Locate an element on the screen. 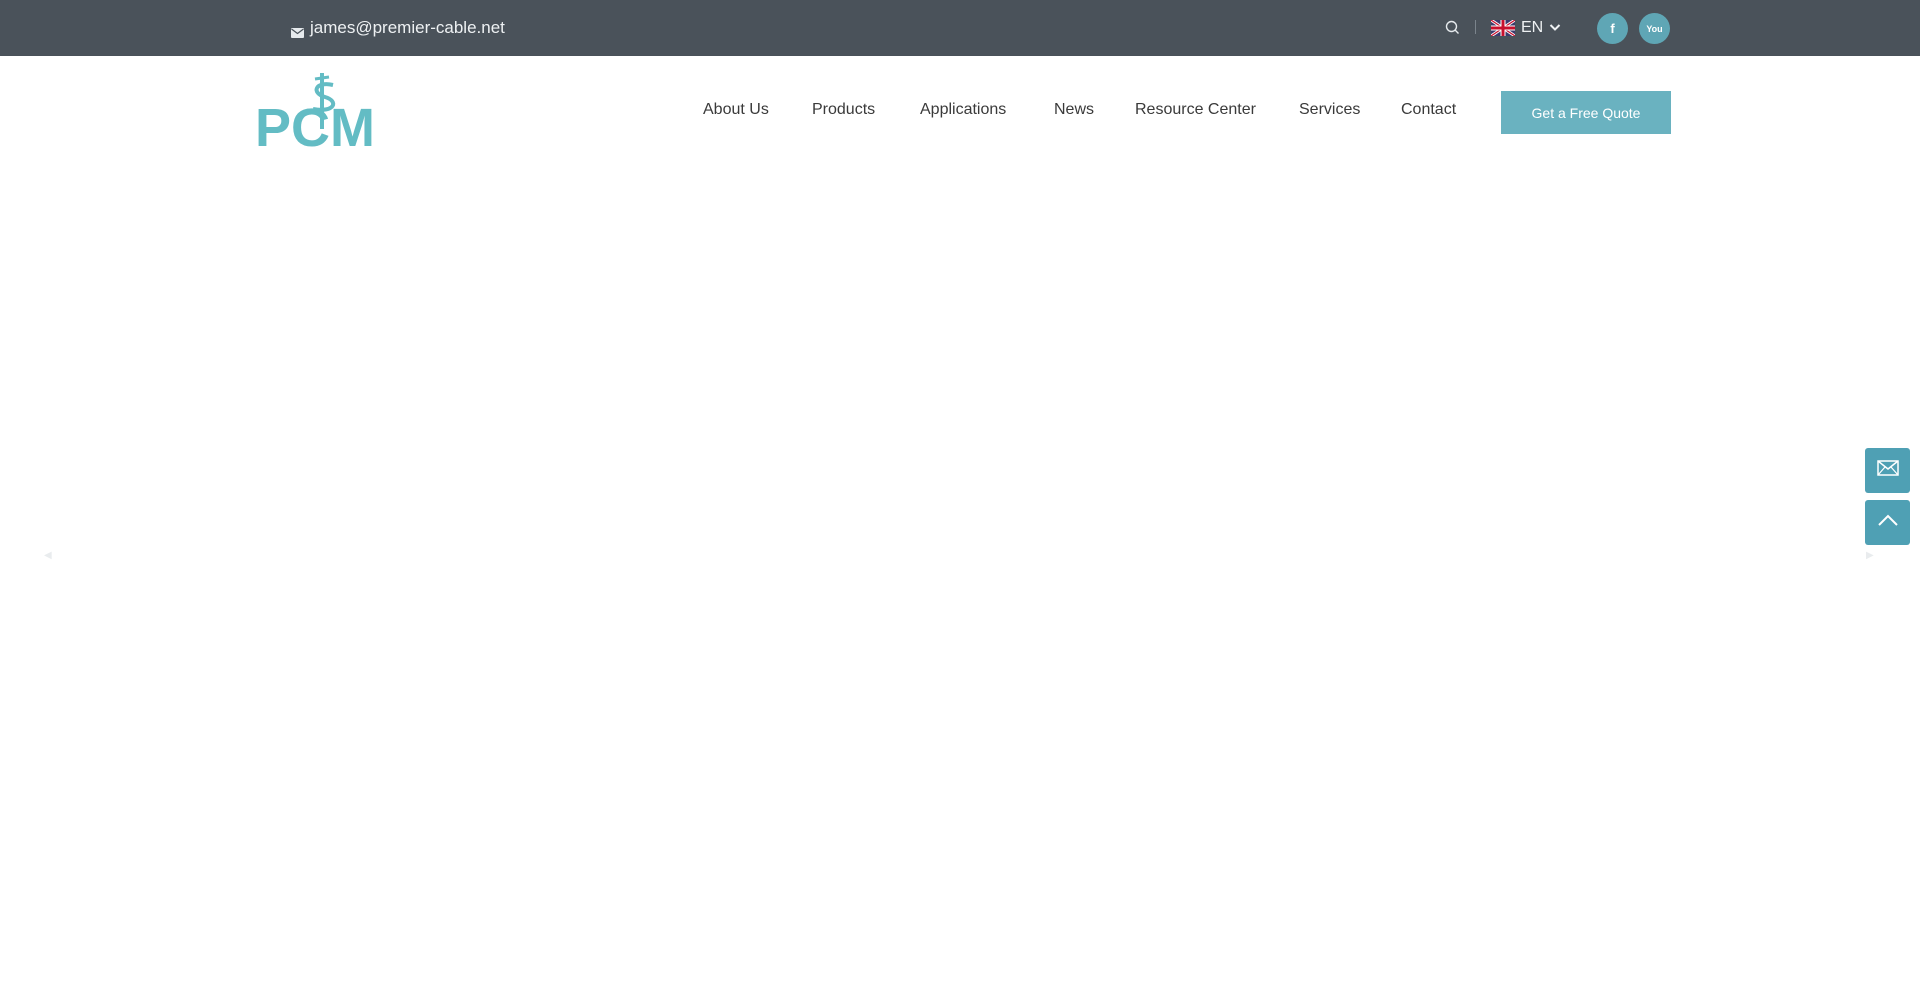 The width and height of the screenshot is (1920, 993). email-link: james@premier-cable.net is located at coordinates (398, 28).